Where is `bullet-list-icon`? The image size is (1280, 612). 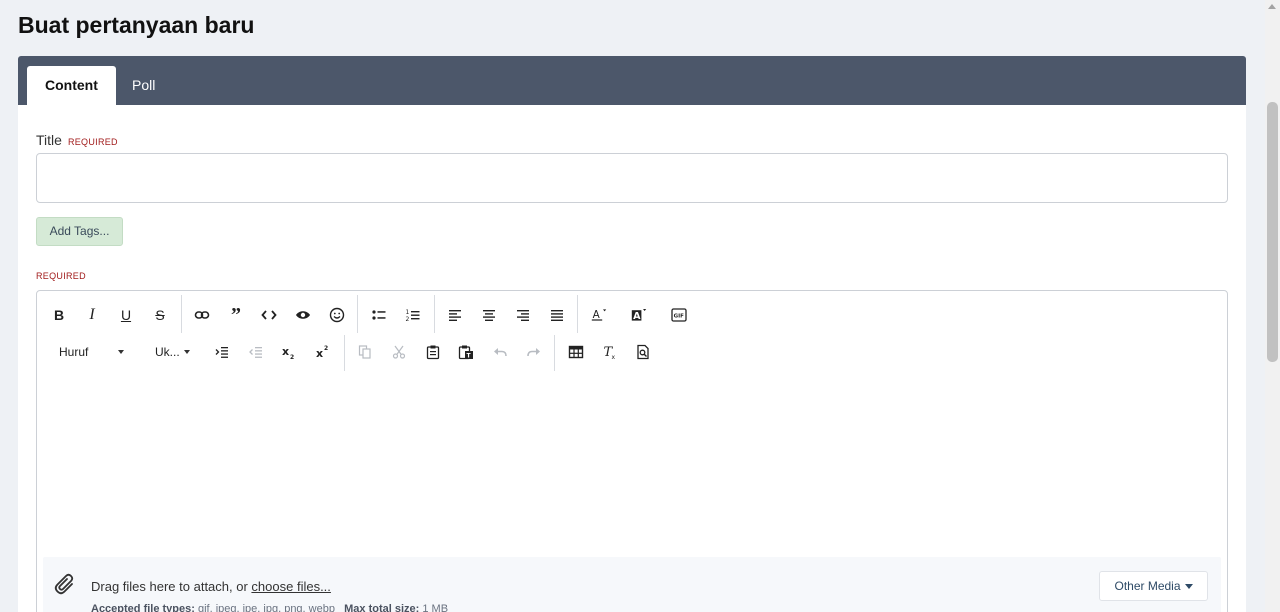 bullet-list-icon is located at coordinates (379, 315).